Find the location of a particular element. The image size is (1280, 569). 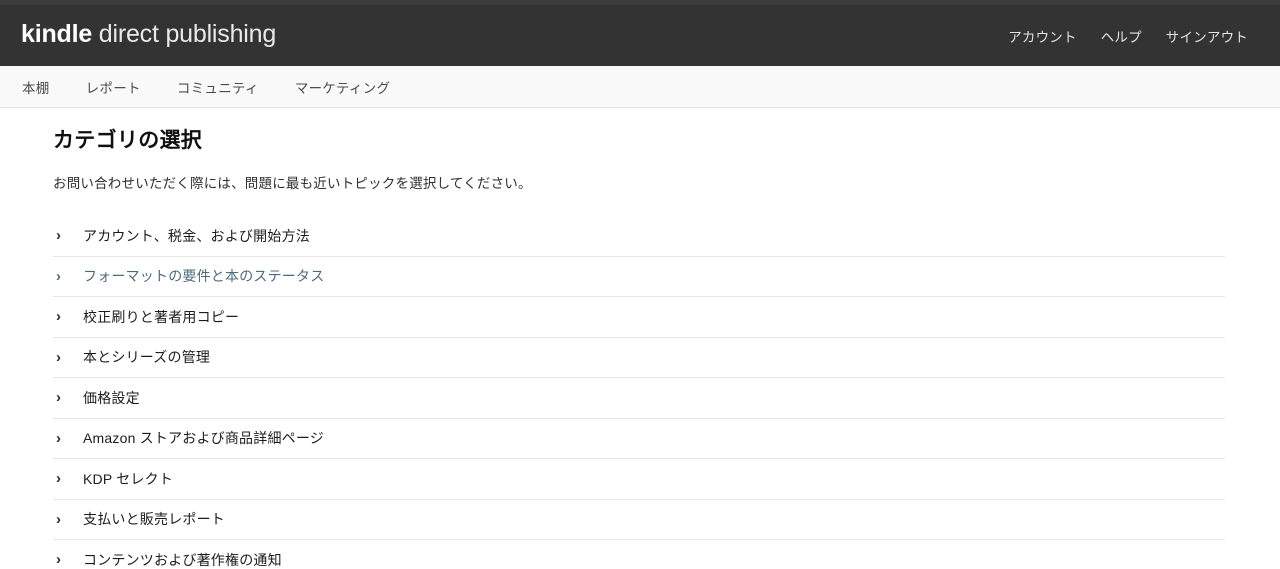

category-label: KDP セレクト is located at coordinates (128, 478).